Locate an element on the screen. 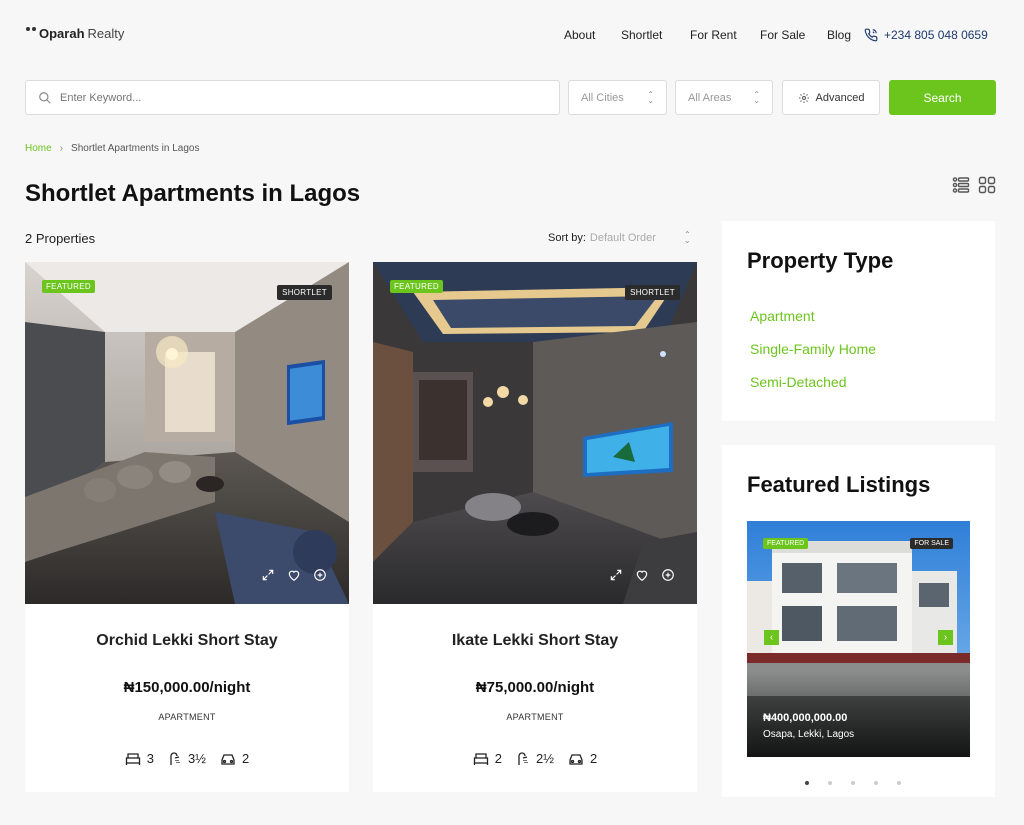  property-type-link: Semi-Detached is located at coordinates (798, 382).